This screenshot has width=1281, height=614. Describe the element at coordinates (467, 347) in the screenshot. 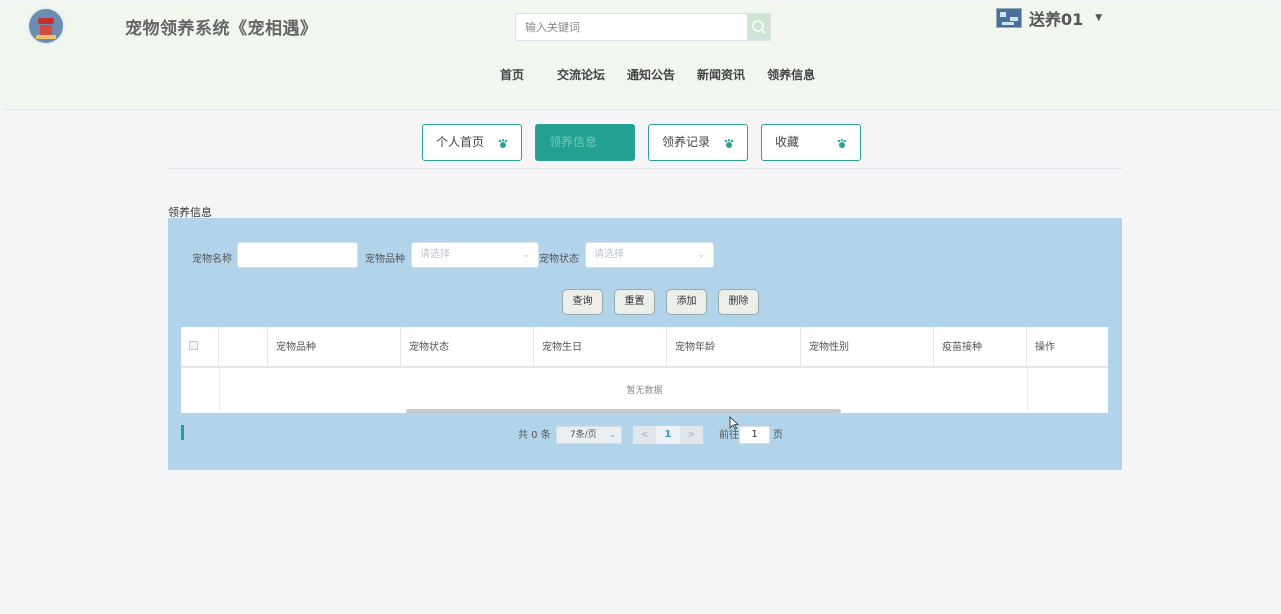

I see `column-header-status: 宠物状态` at that location.